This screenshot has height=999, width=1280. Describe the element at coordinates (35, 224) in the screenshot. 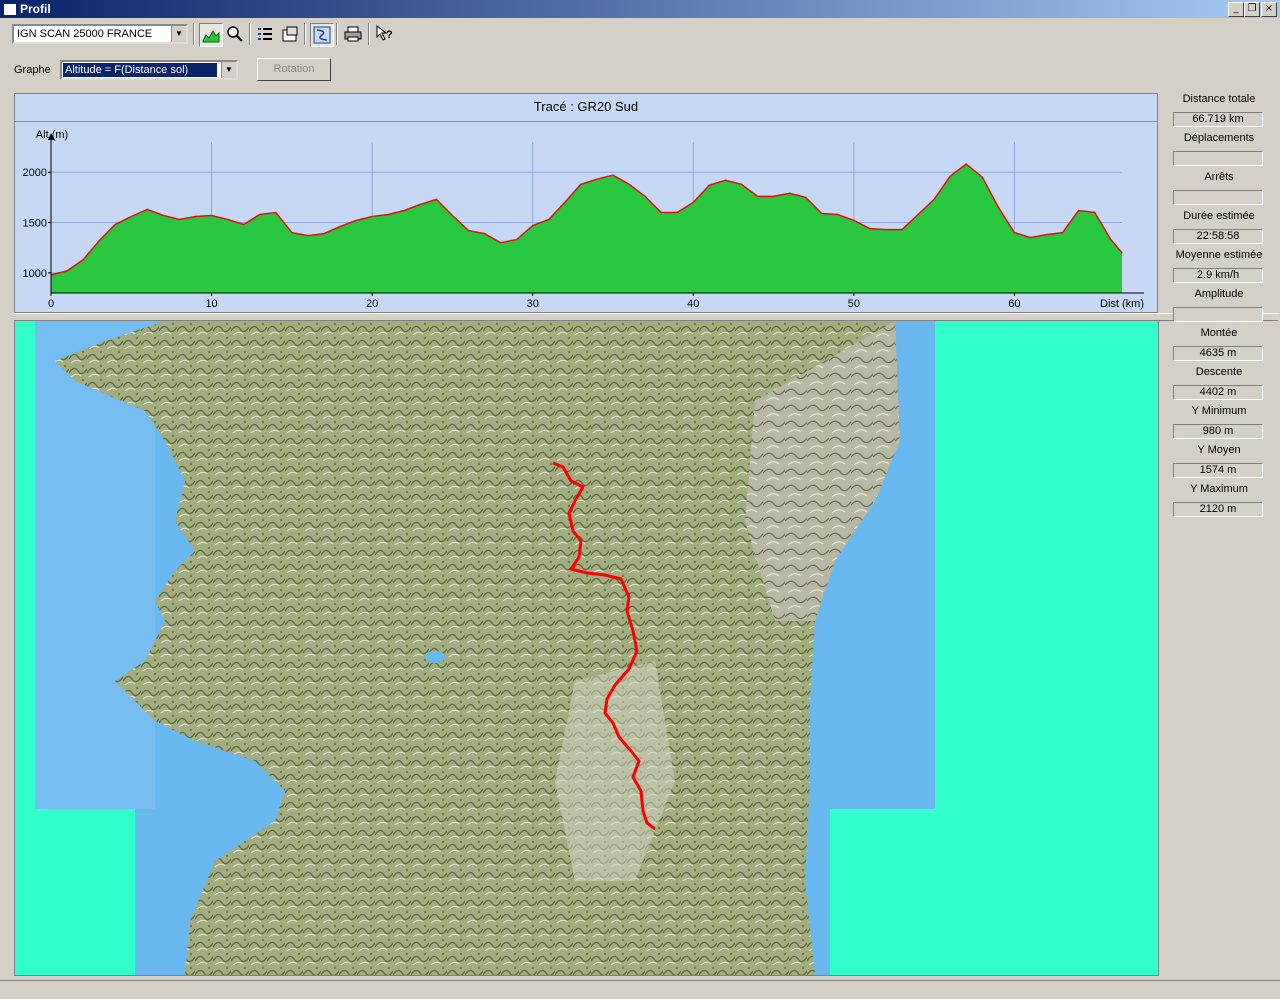

I see `y-tick-label: 1500` at that location.